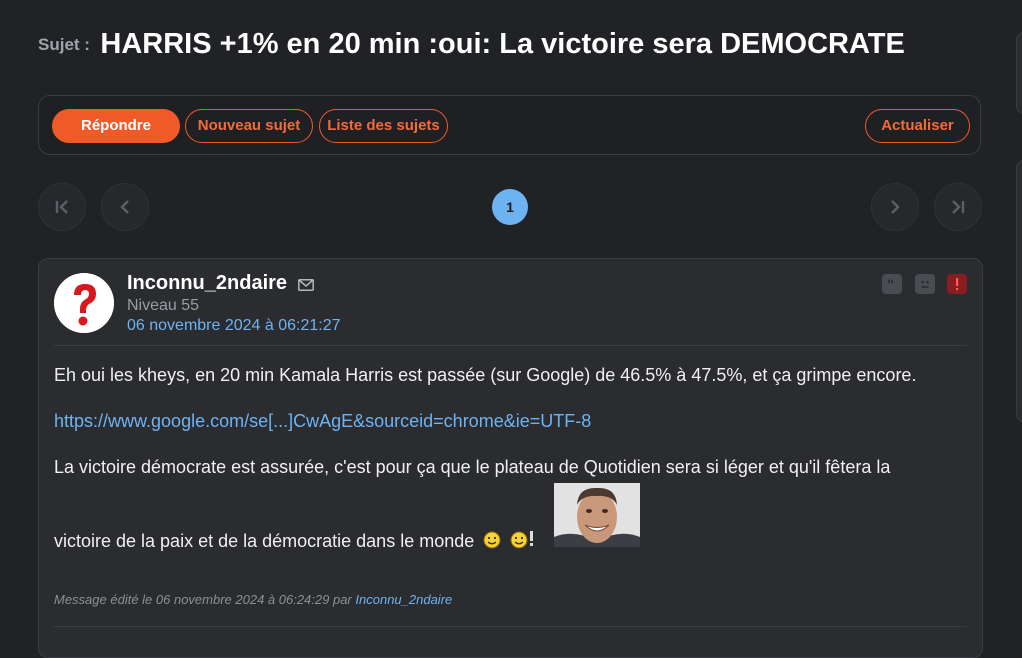 This screenshot has height=658, width=1022. I want to click on post-author: Inconnu_2ndaire, so click(207, 283).